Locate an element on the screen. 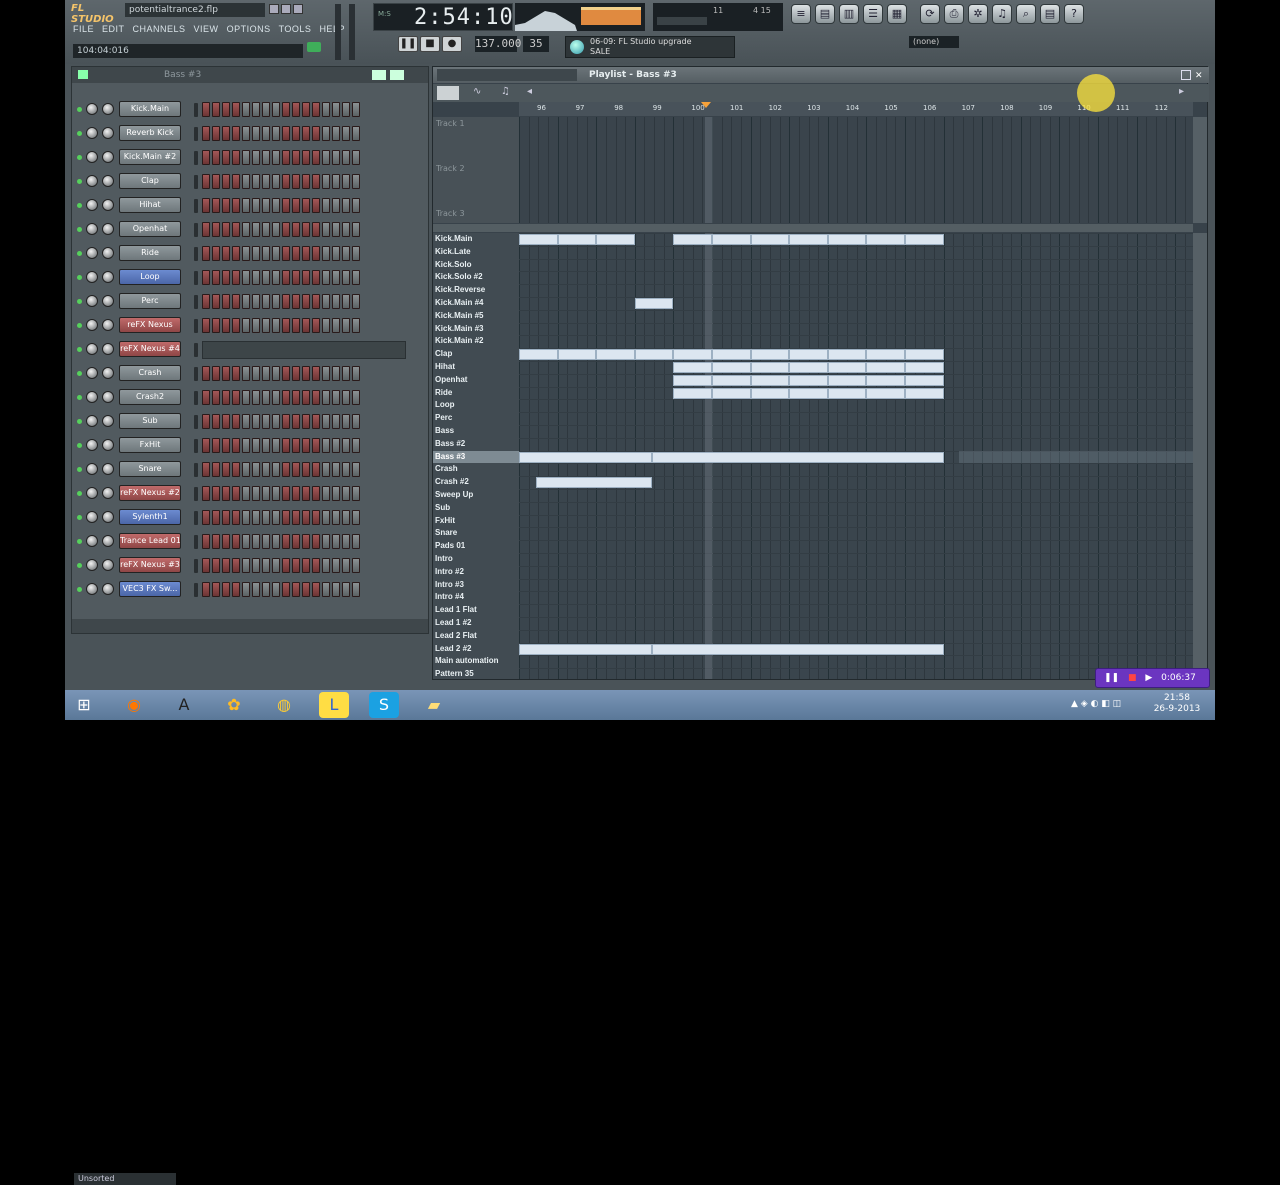 The image size is (1280, 1185). pattern-name: Sub is located at coordinates (476, 508).